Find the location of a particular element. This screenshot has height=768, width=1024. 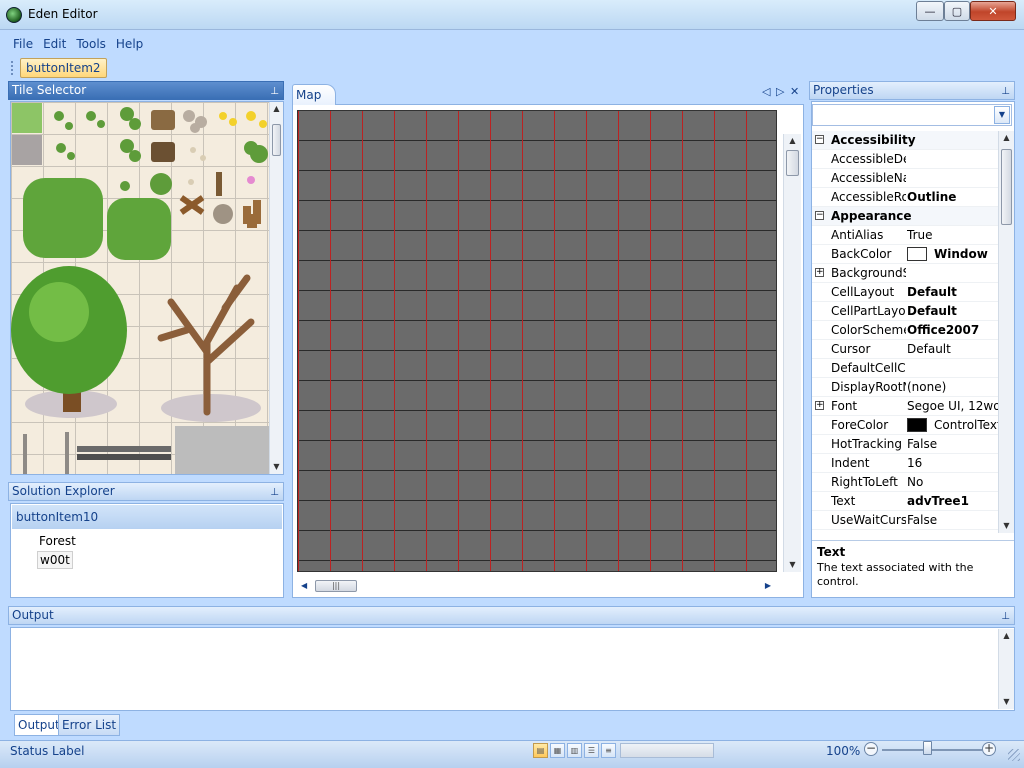

property-row: Indent 16 is located at coordinates (905, 463).